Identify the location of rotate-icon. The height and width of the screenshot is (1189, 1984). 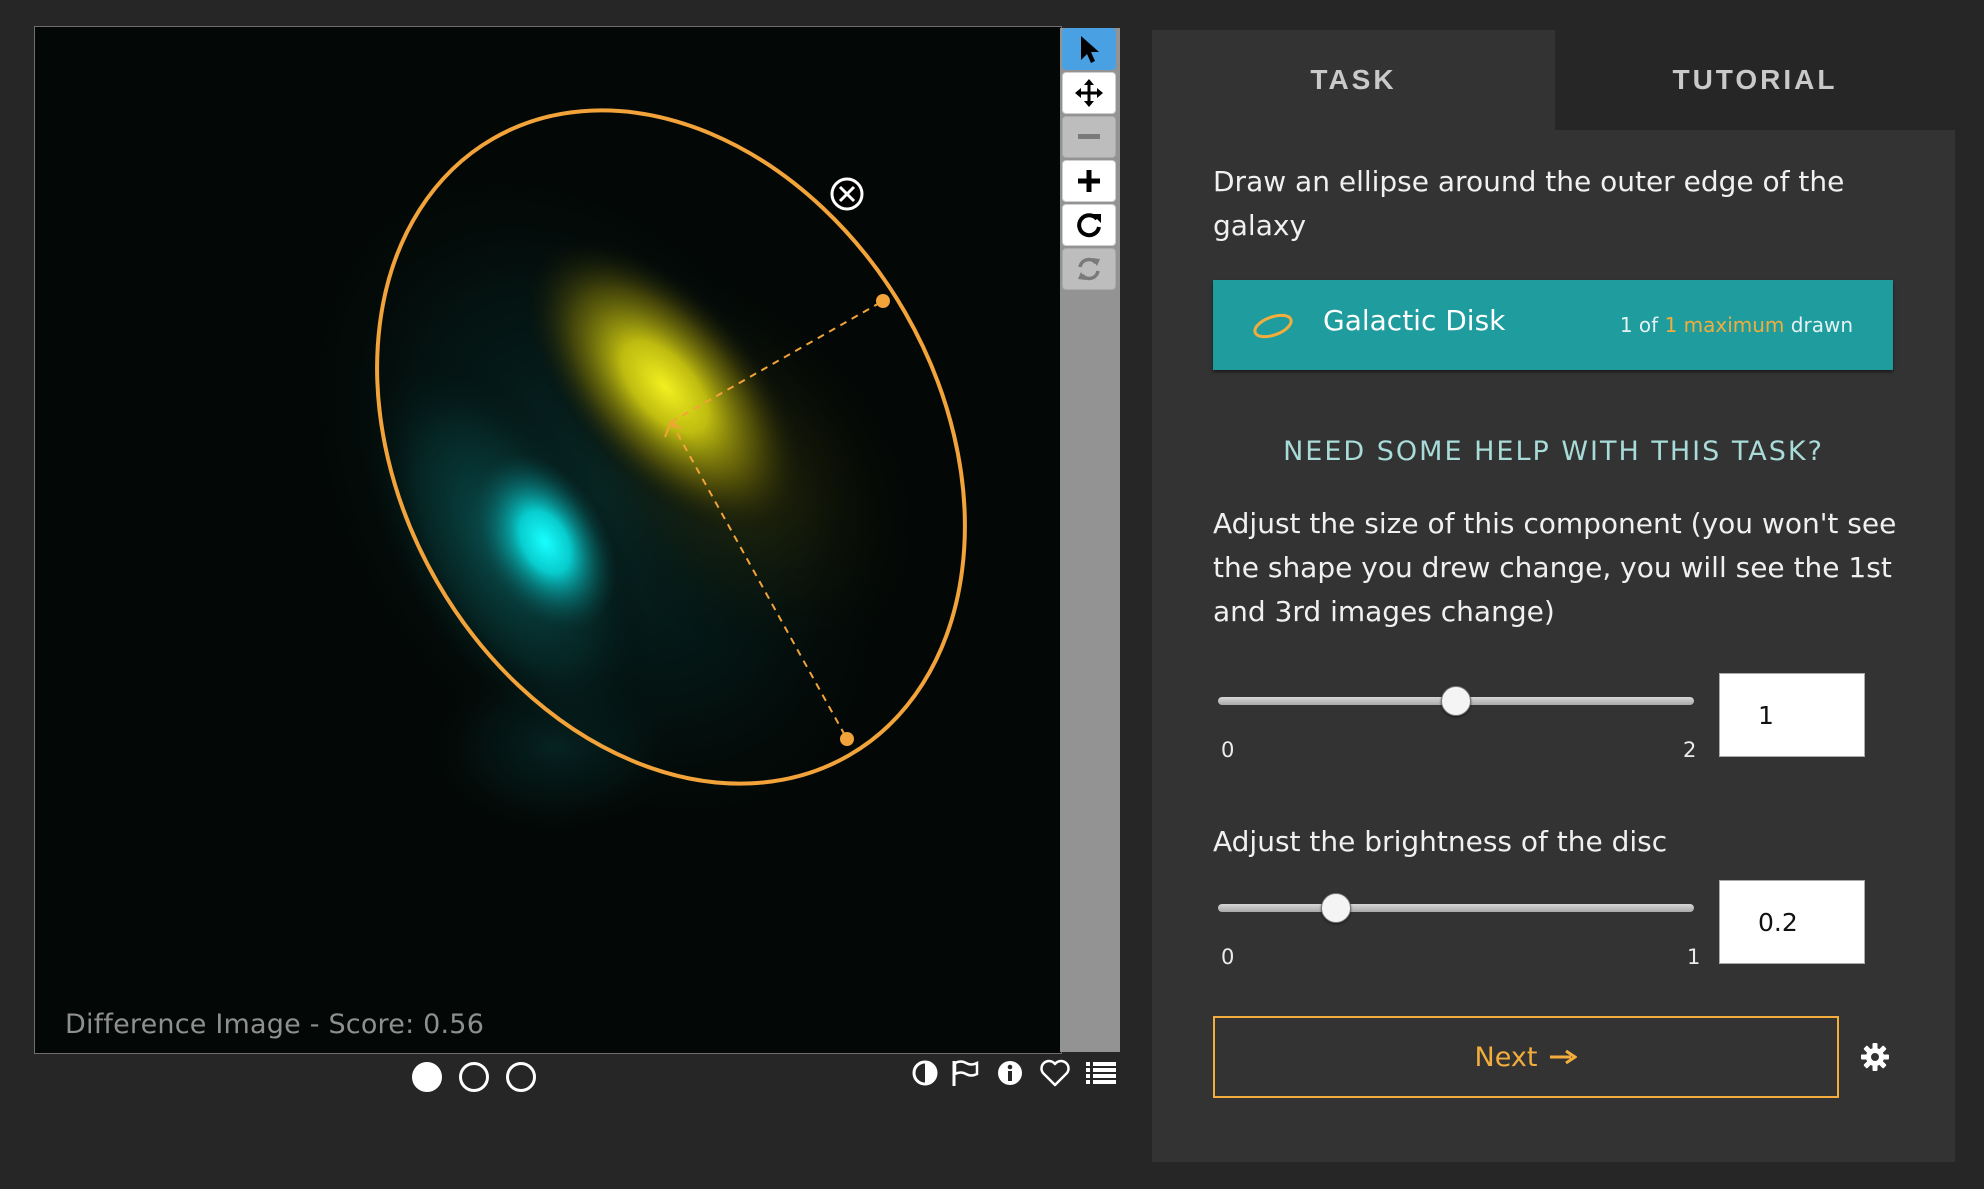
(1089, 225).